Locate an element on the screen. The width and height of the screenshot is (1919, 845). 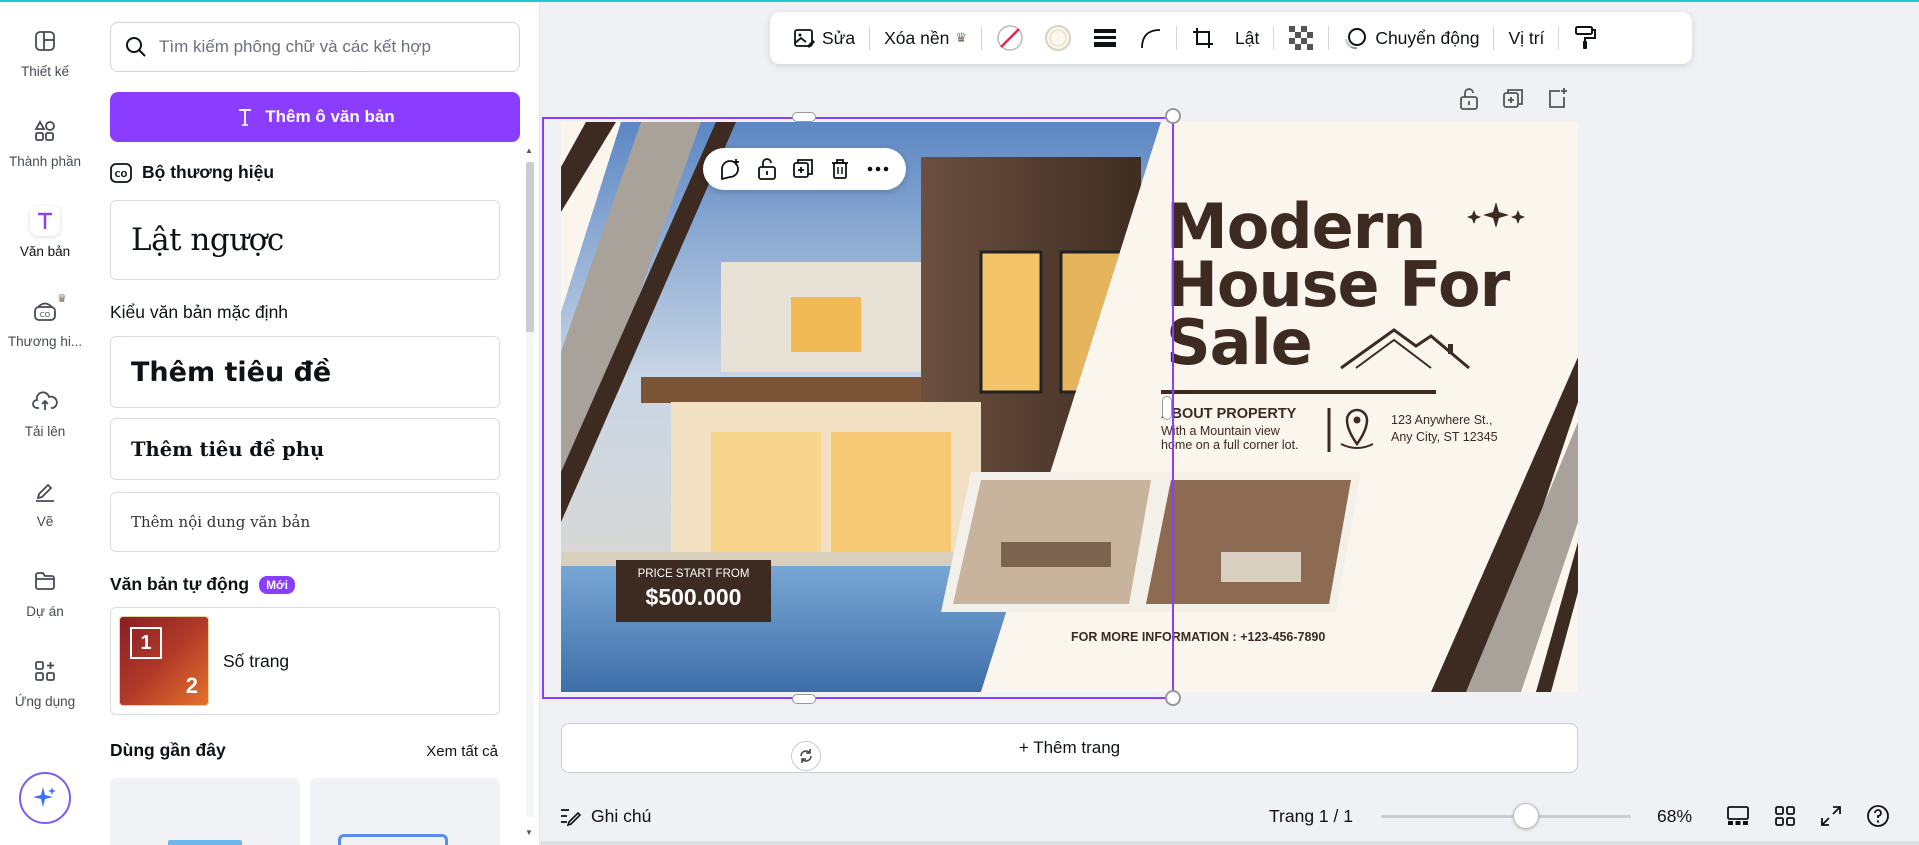
notes-button: Ghi chú is located at coordinates (605, 816).